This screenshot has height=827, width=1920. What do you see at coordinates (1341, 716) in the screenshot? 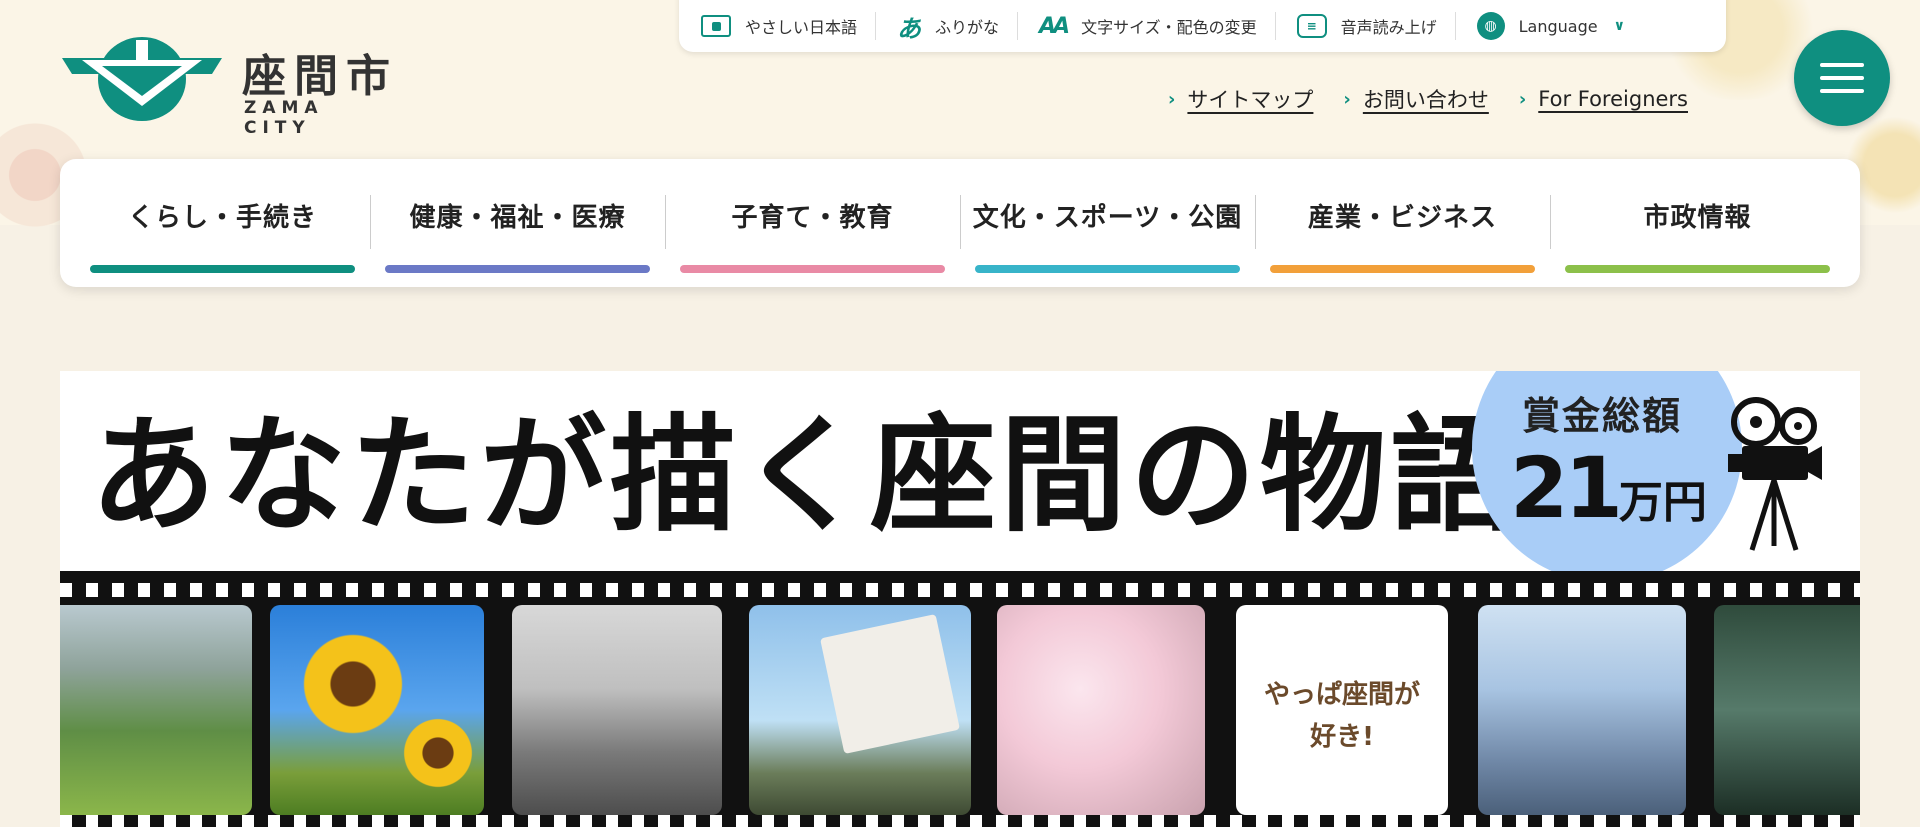
I see `slogan-text: やっぱ座間が好き!` at bounding box center [1341, 716].